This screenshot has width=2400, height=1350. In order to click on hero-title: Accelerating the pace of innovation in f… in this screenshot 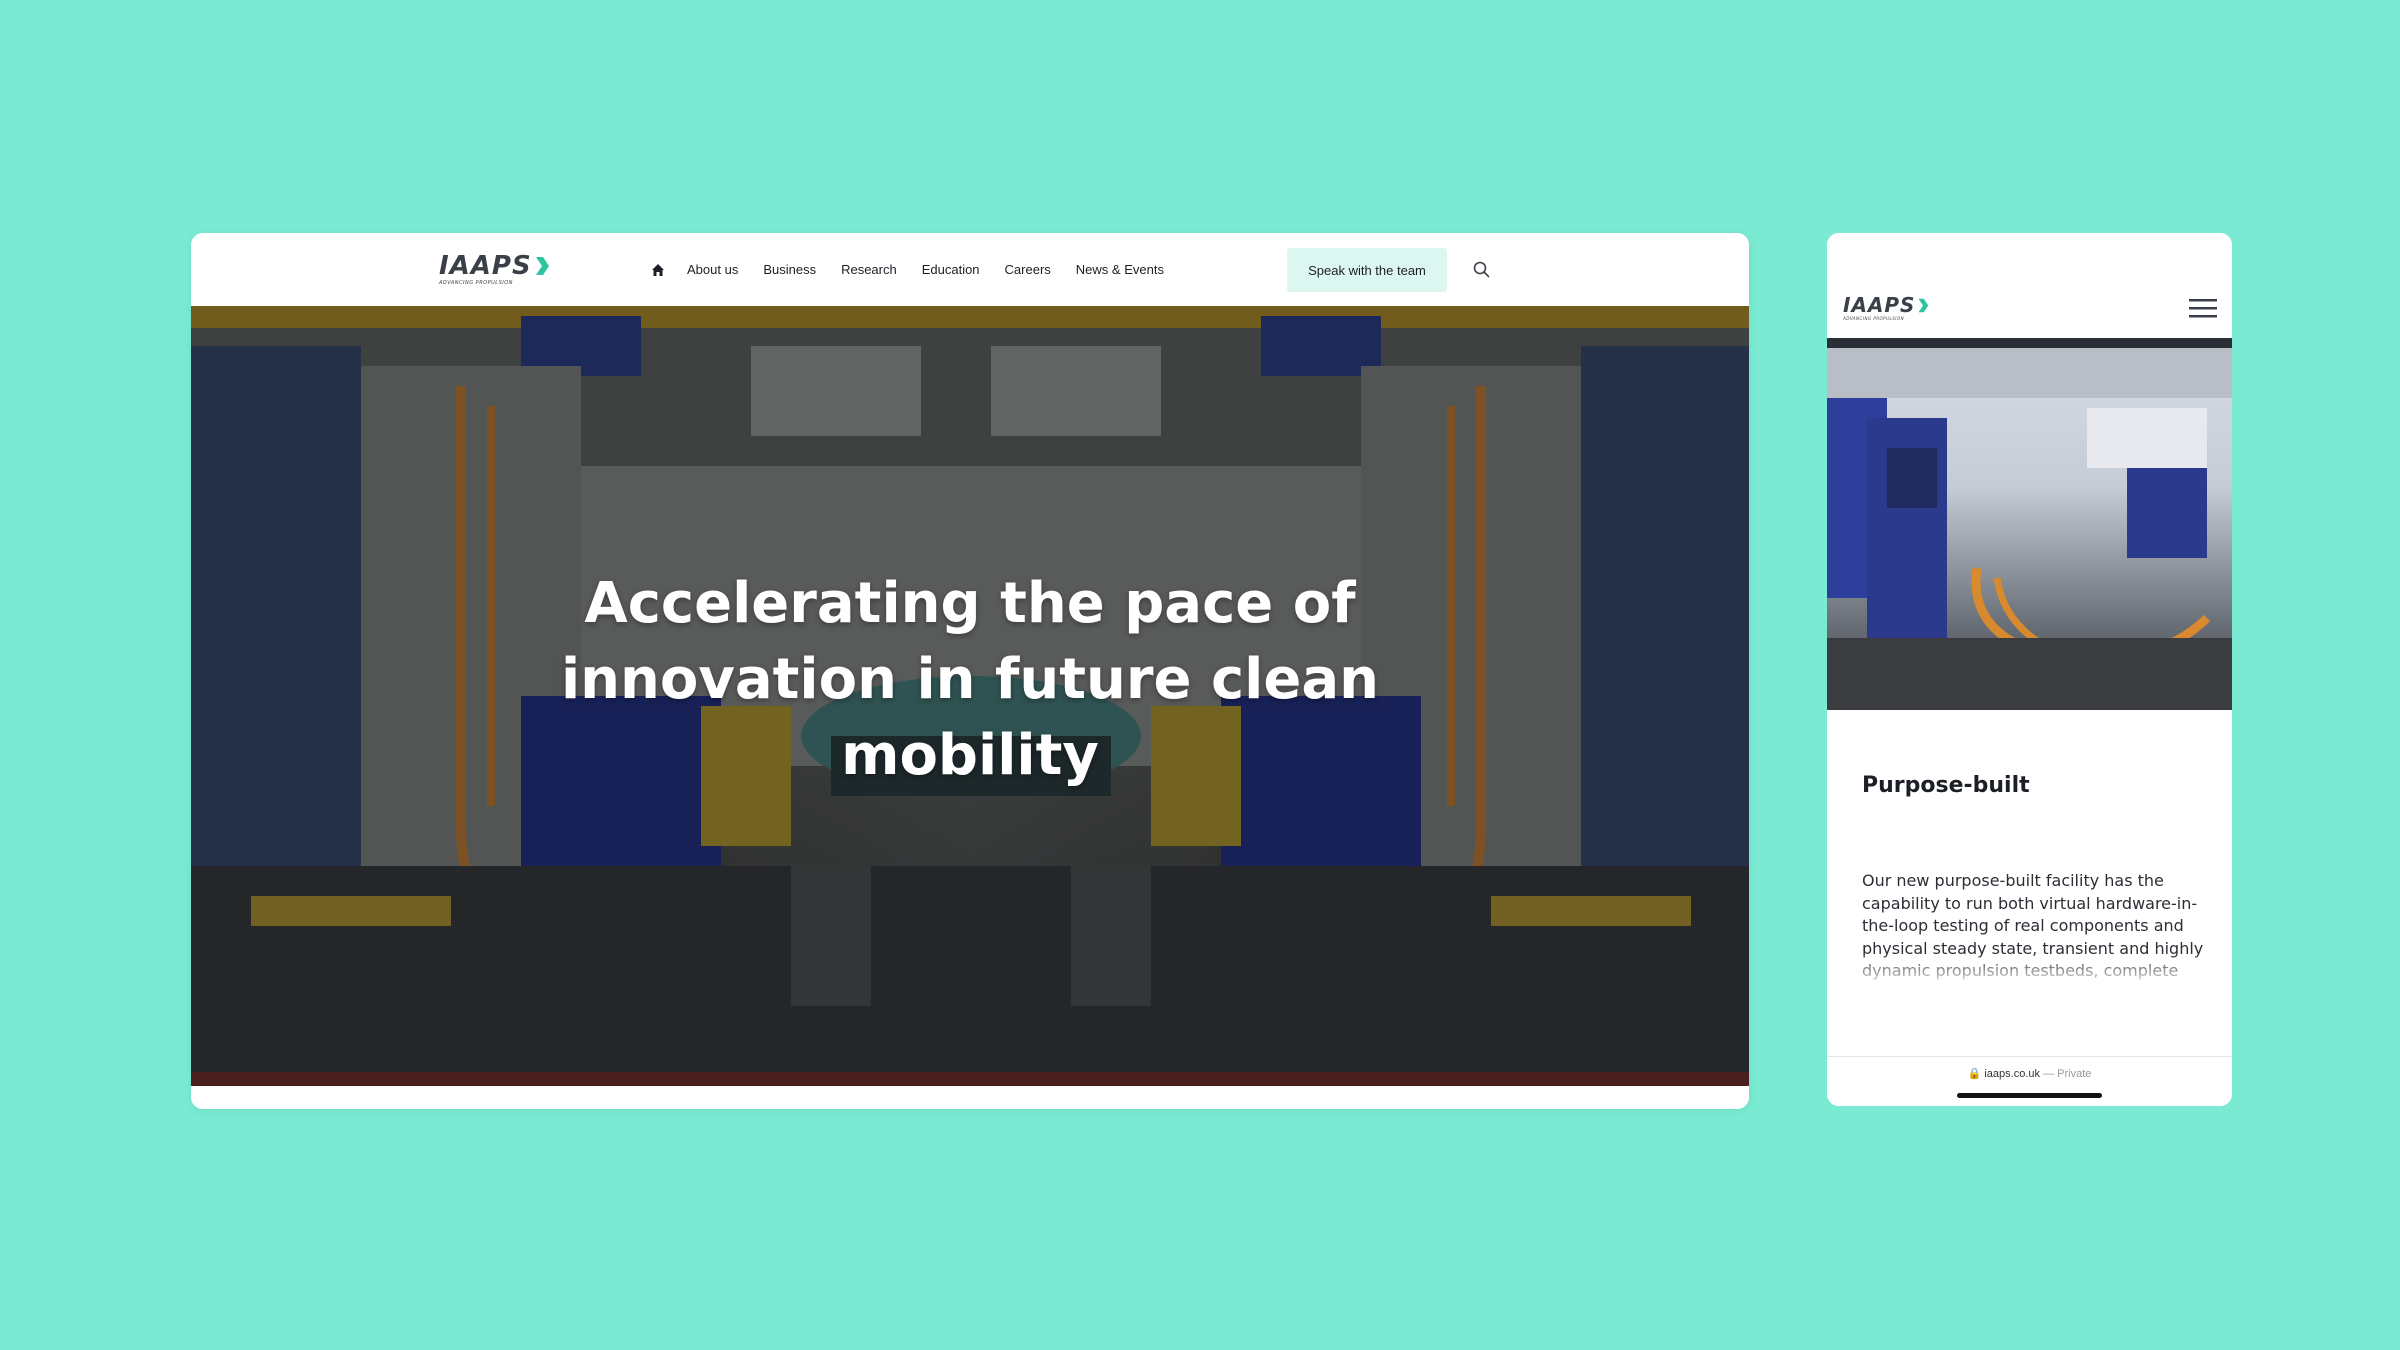, I will do `click(970, 679)`.